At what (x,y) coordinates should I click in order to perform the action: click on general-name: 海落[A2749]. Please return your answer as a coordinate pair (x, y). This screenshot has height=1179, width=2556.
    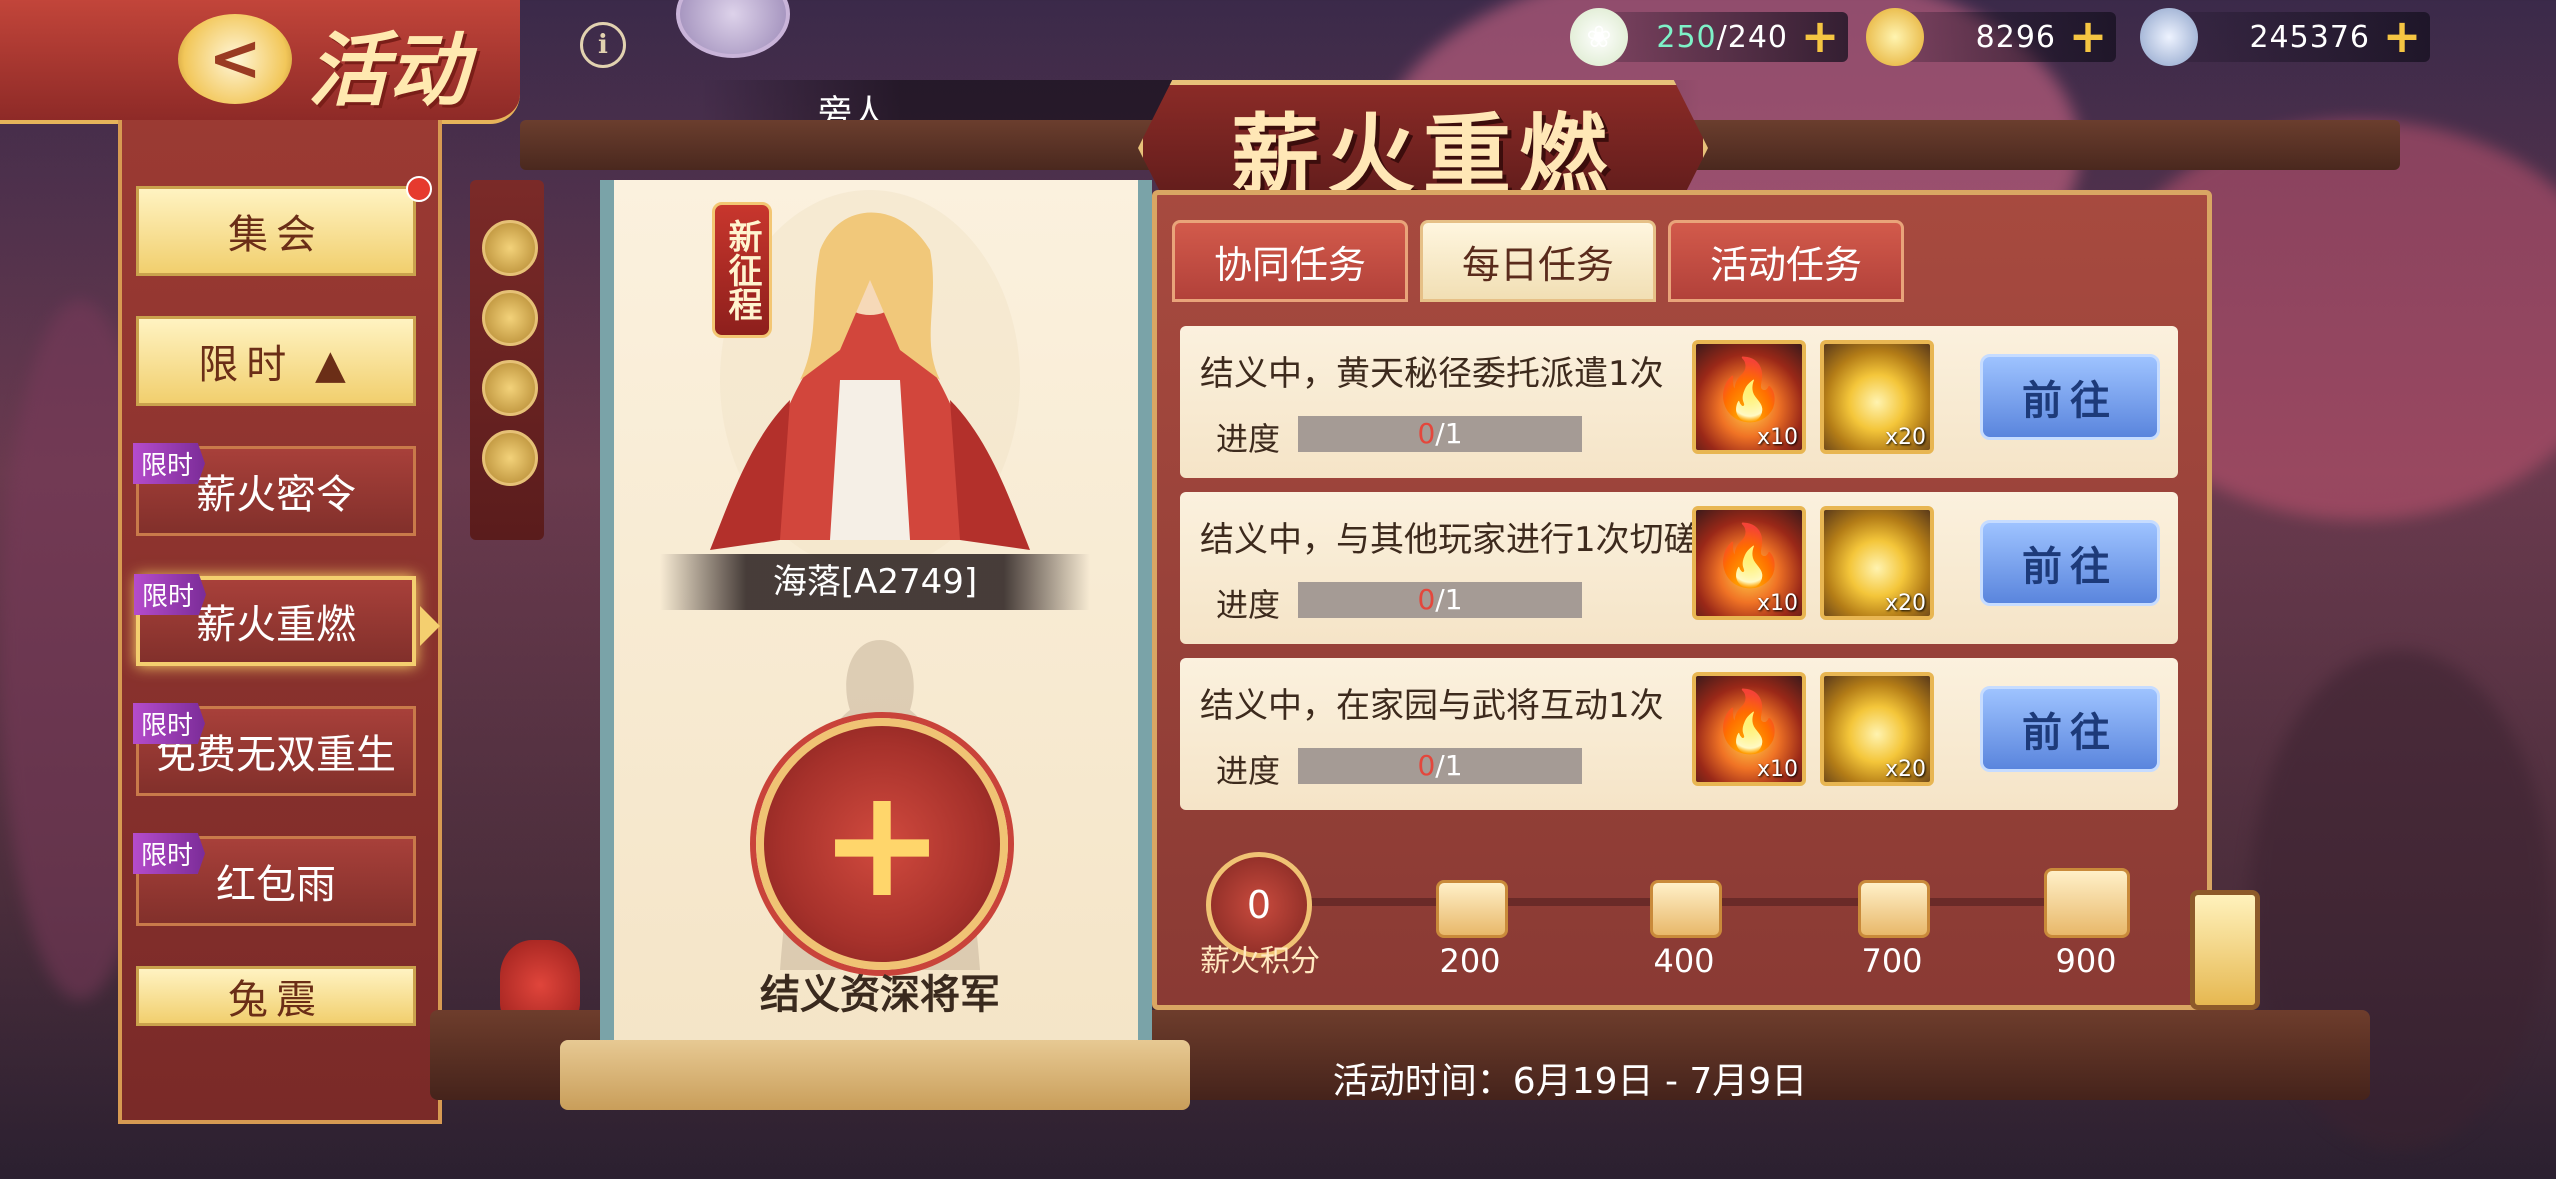
    Looking at the image, I should click on (875, 582).